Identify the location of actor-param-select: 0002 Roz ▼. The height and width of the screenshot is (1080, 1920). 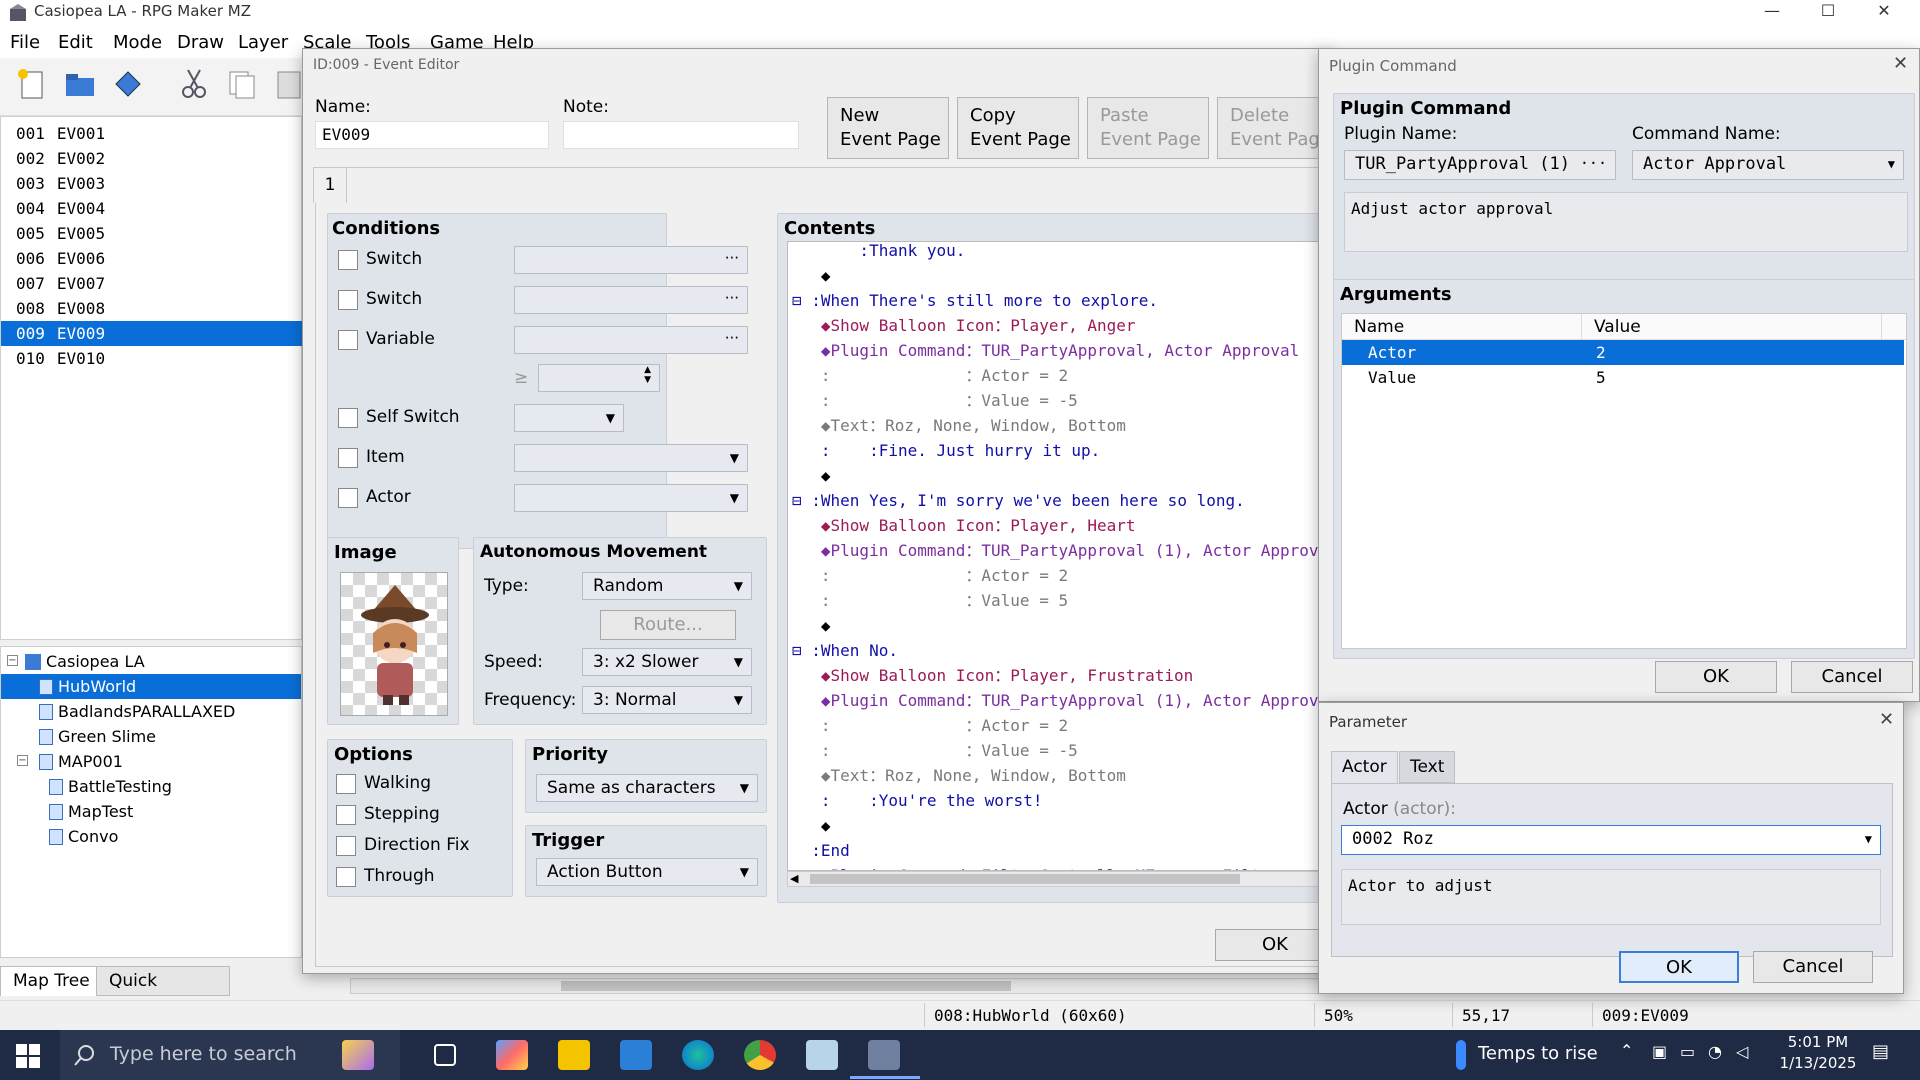
(1611, 840).